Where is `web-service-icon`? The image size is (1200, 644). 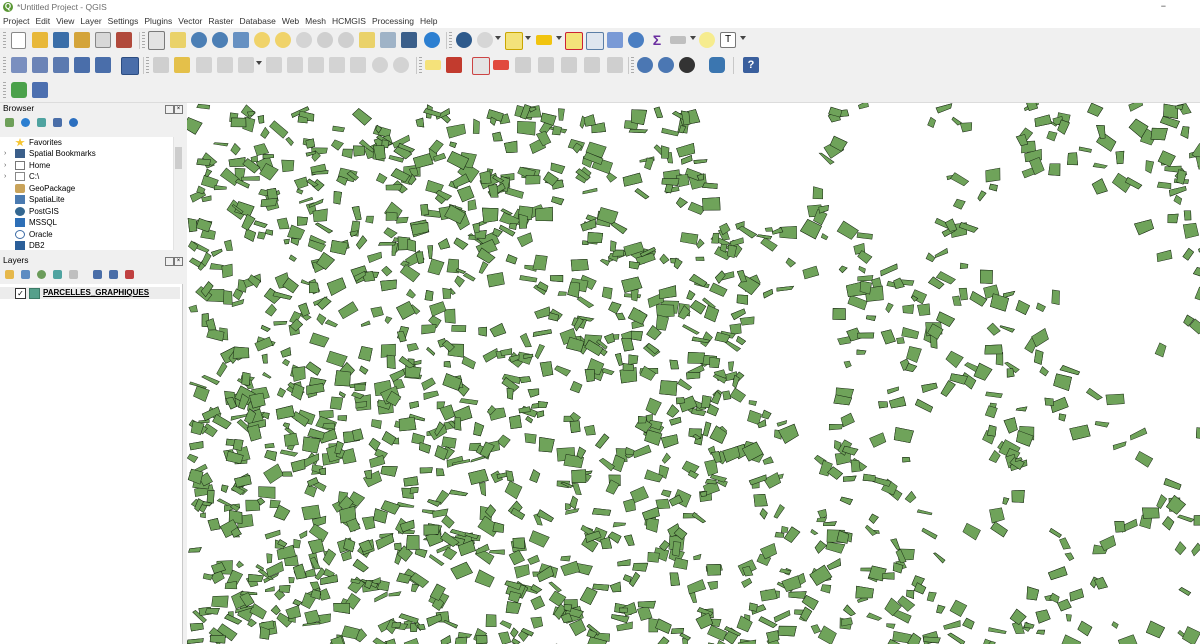 web-service-icon is located at coordinates (666, 65).